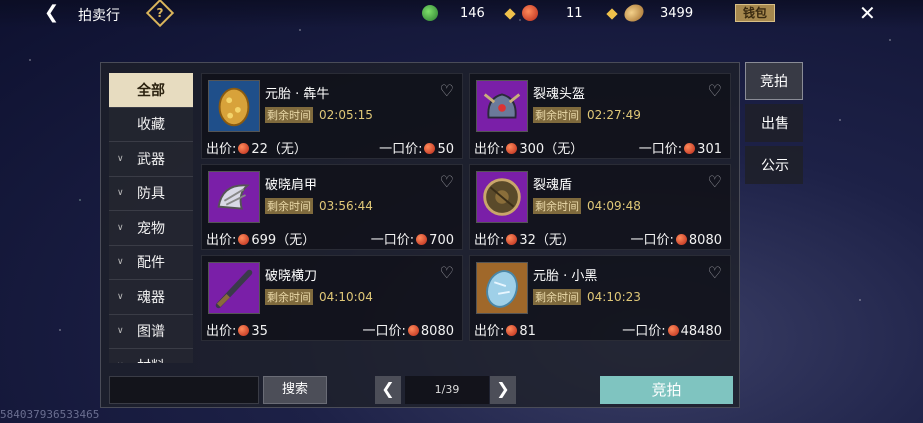 The width and height of the screenshot is (923, 423). I want to click on sidebar-item-armor: ∨ 防具, so click(151, 193).